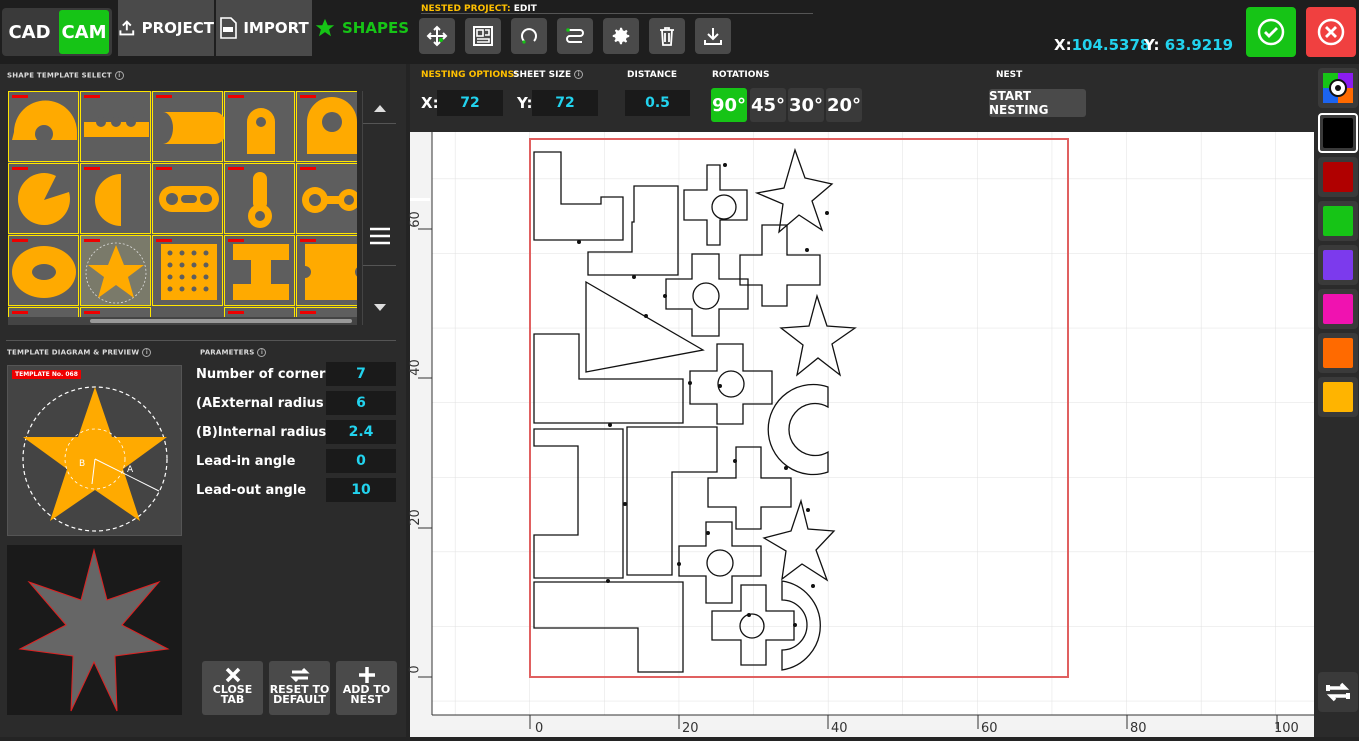 The width and height of the screenshot is (1359, 741). I want to click on check-circle-icon, so click(1271, 32).